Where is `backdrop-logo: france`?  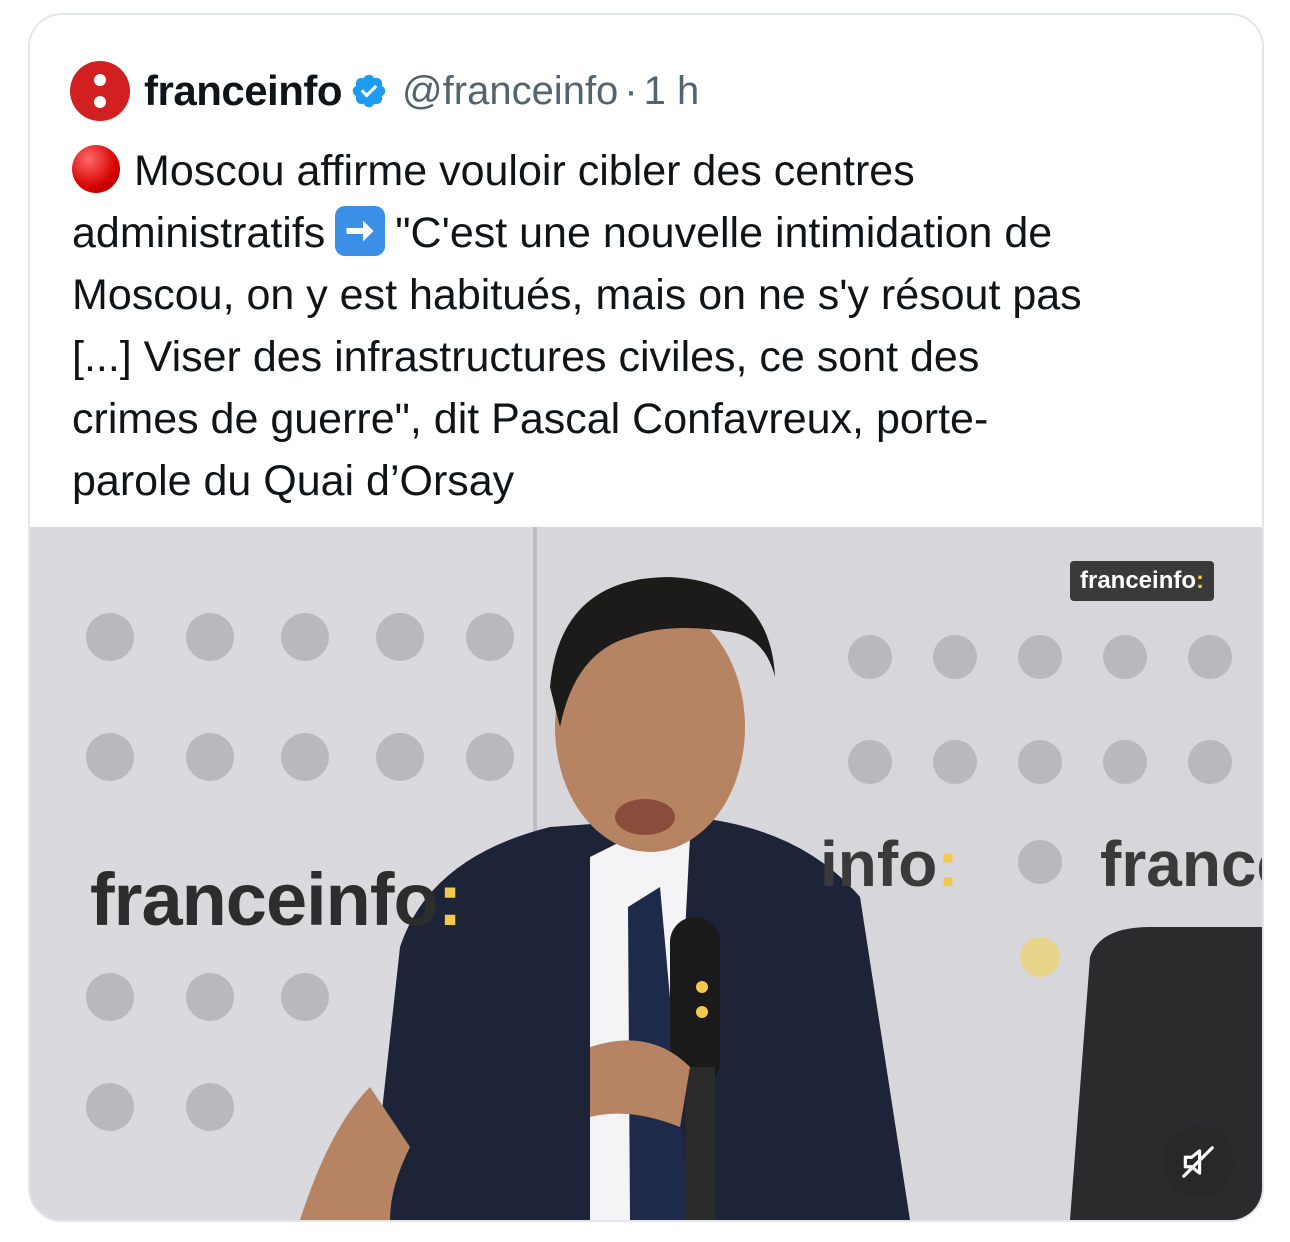 backdrop-logo: france is located at coordinates (1181, 864).